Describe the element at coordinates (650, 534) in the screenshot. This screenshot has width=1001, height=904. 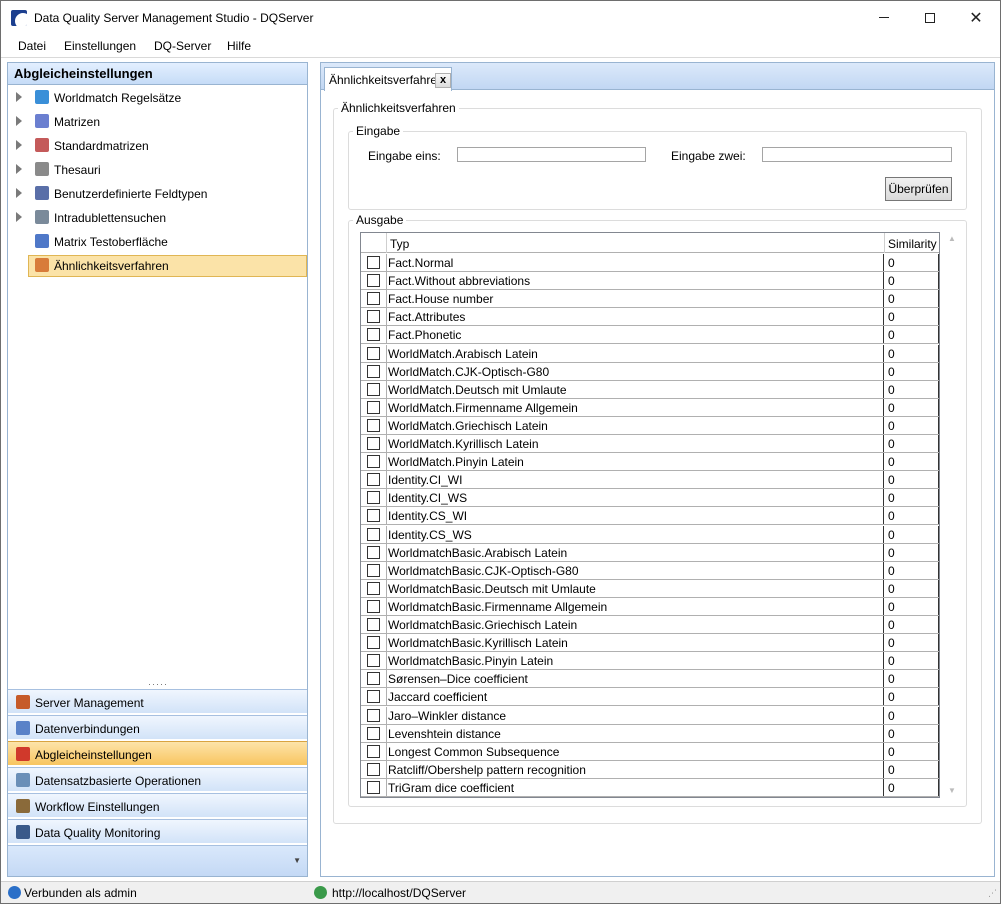
I see `table-row: Identity.CS_WS 0` at that location.